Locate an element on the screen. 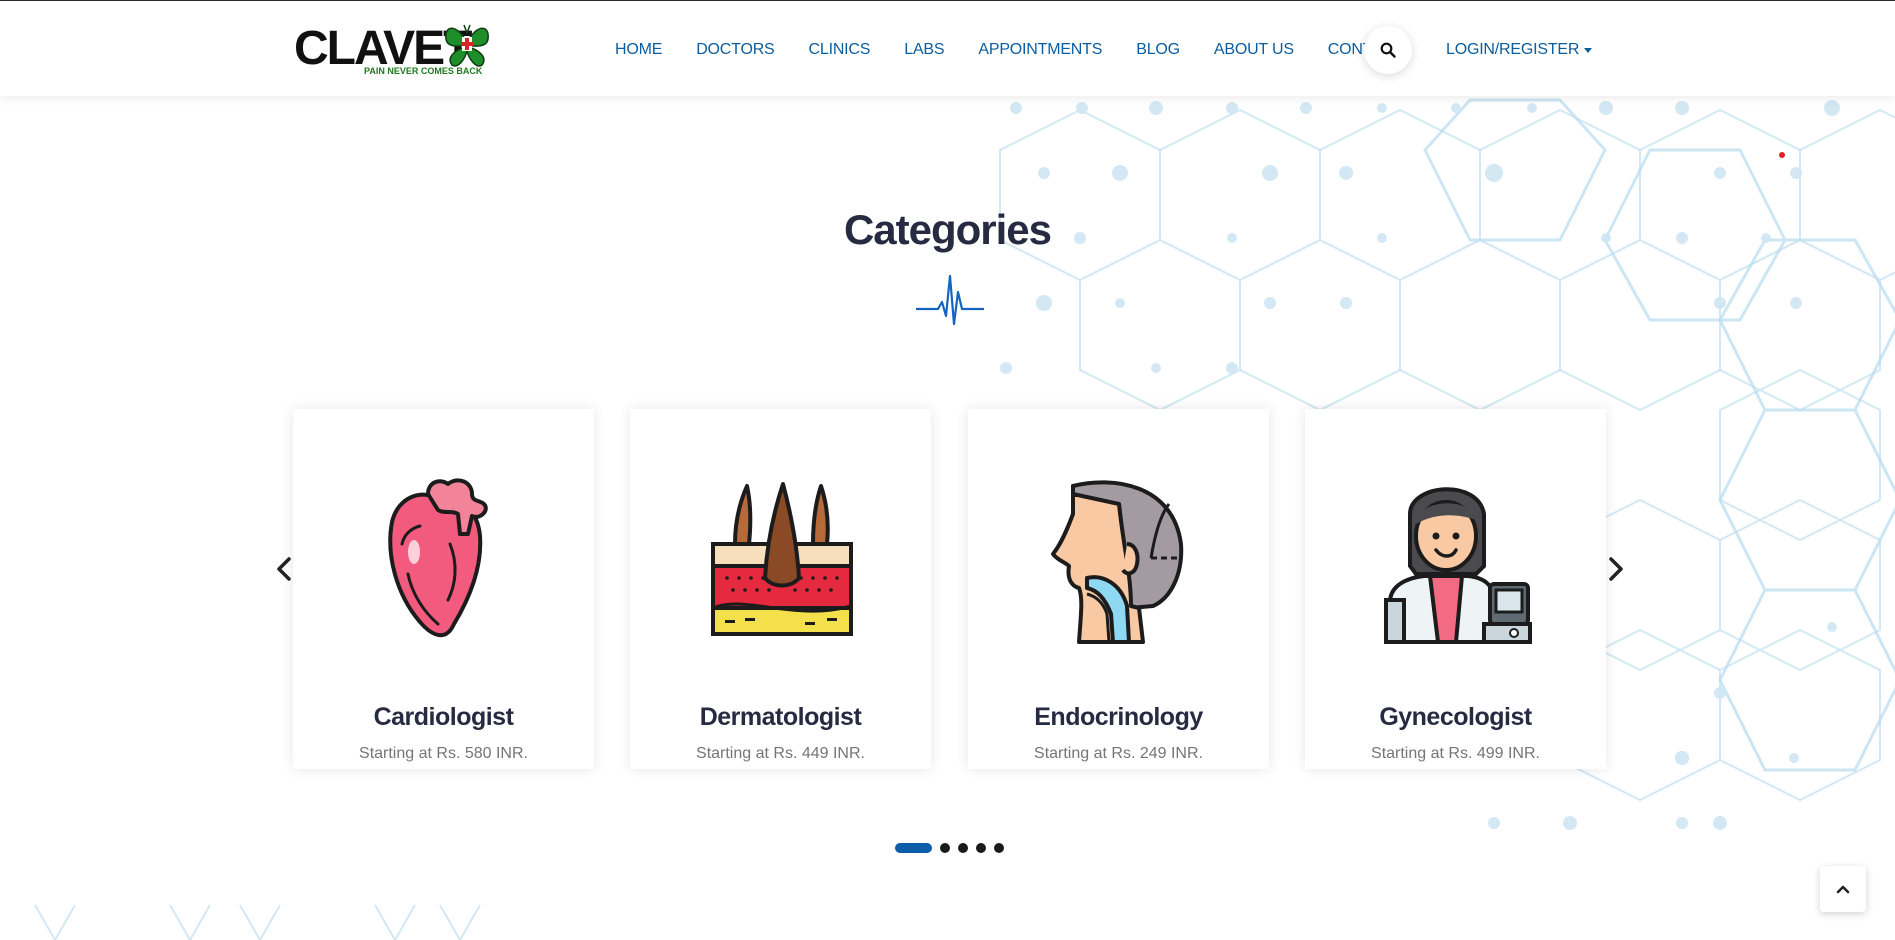 Image resolution: width=1895 pixels, height=940 pixels. nav-doctors: DOCTORS is located at coordinates (735, 50).